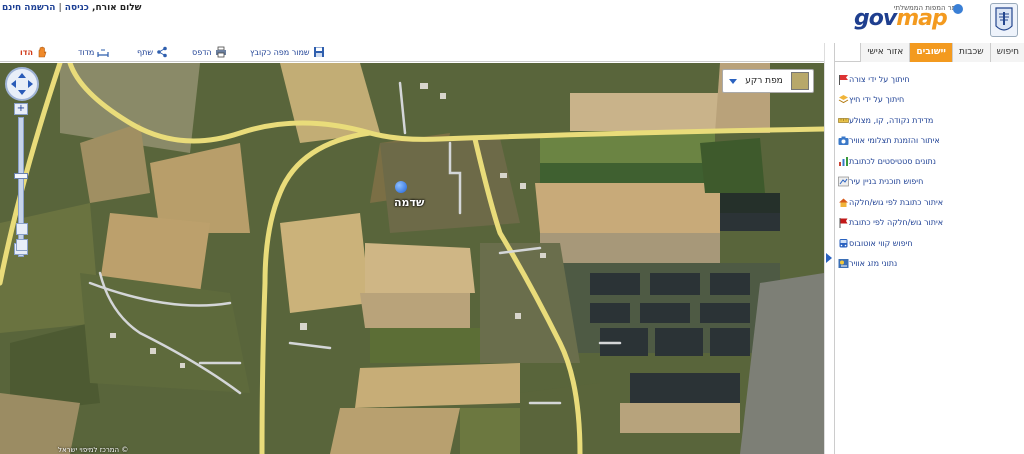  What do you see at coordinates (879, 79) in the screenshot?
I see `tool-label: חיתוך על ידי צורה` at bounding box center [879, 79].